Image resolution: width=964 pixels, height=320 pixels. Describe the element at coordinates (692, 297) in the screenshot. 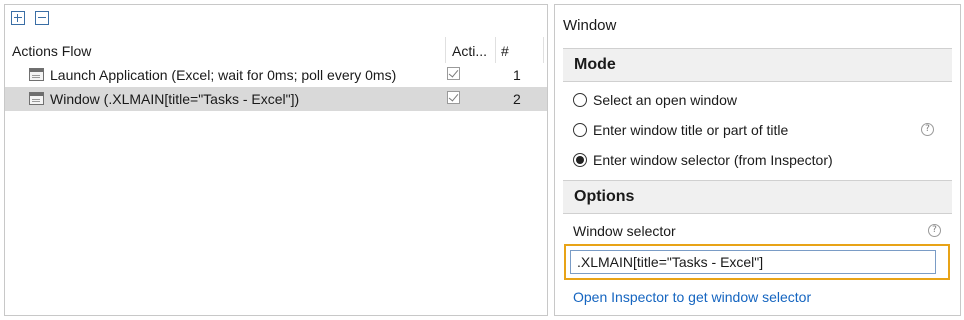

I see `open-inspector-link: Open Inspector to get window selector` at that location.